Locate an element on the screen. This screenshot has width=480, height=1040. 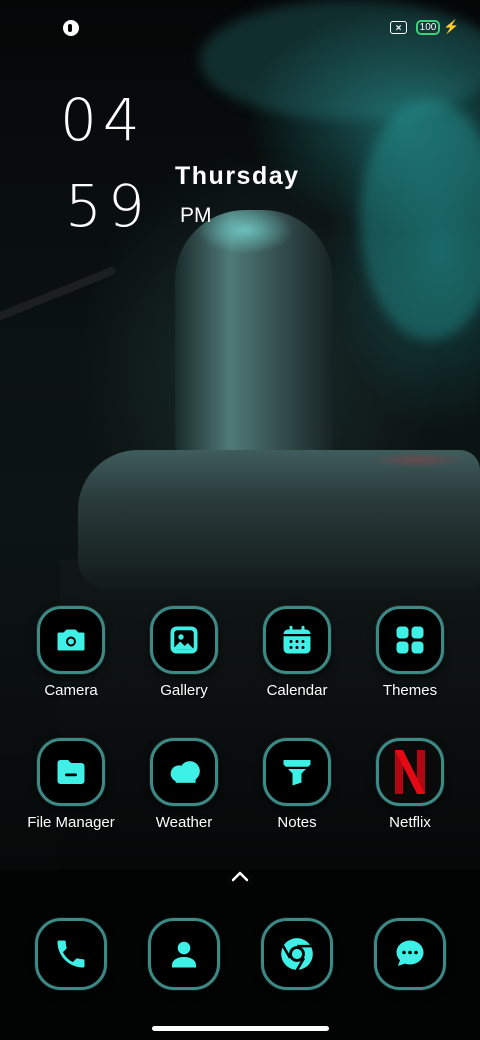
app-label: File Manager is located at coordinates (71, 822).